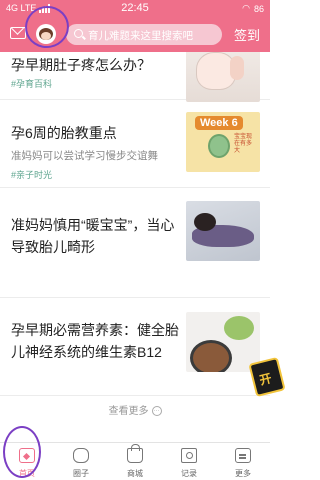 This screenshot has height=480, width=320. Describe the element at coordinates (219, 123) in the screenshot. I see `thumbnail-badge: Week 6` at that location.